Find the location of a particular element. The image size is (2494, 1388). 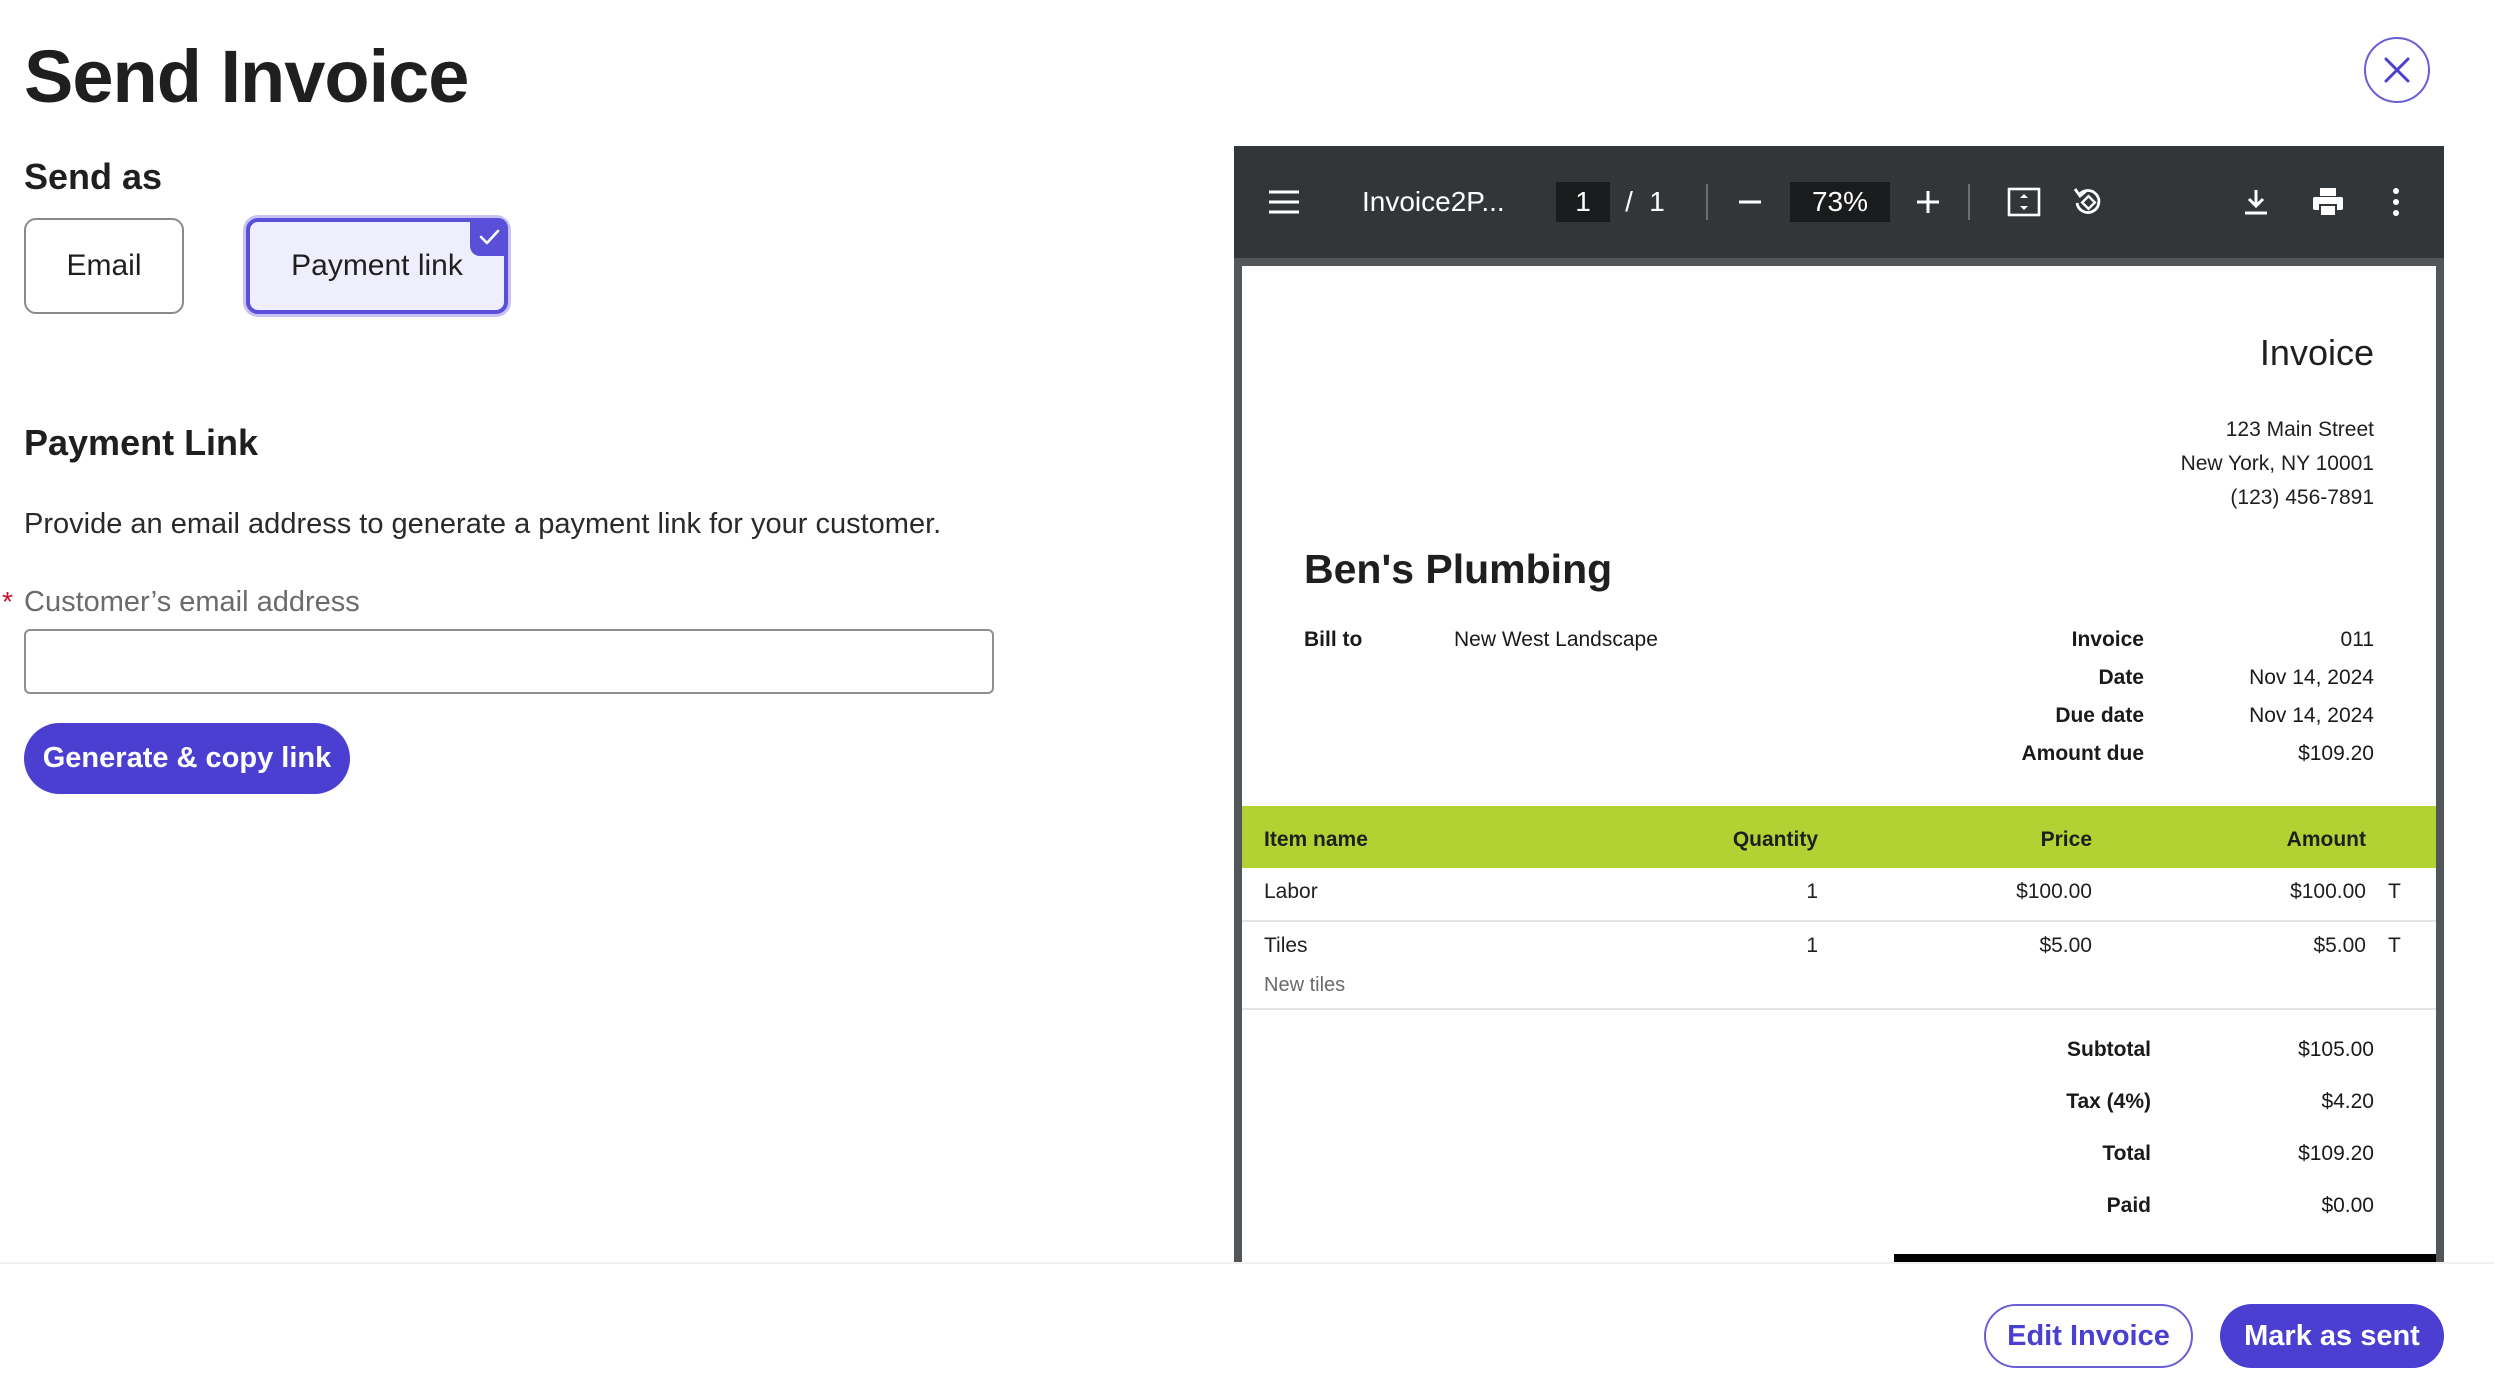

generate-copy-link-button: Generate & copy link is located at coordinates (187, 758).